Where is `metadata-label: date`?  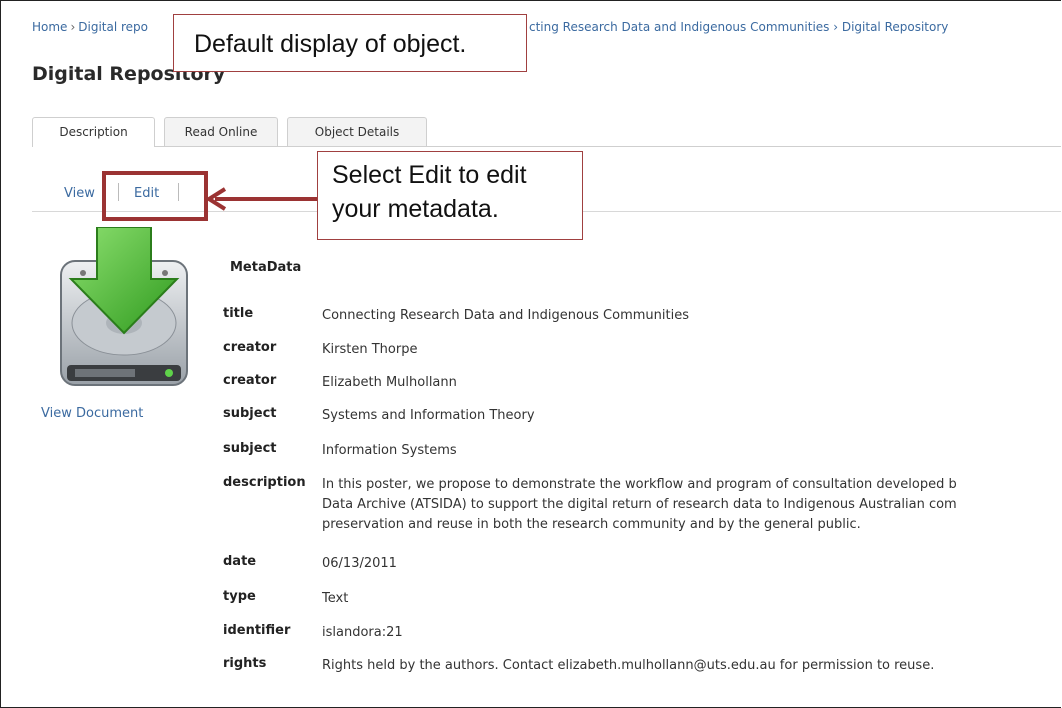 metadata-label: date is located at coordinates (240, 561).